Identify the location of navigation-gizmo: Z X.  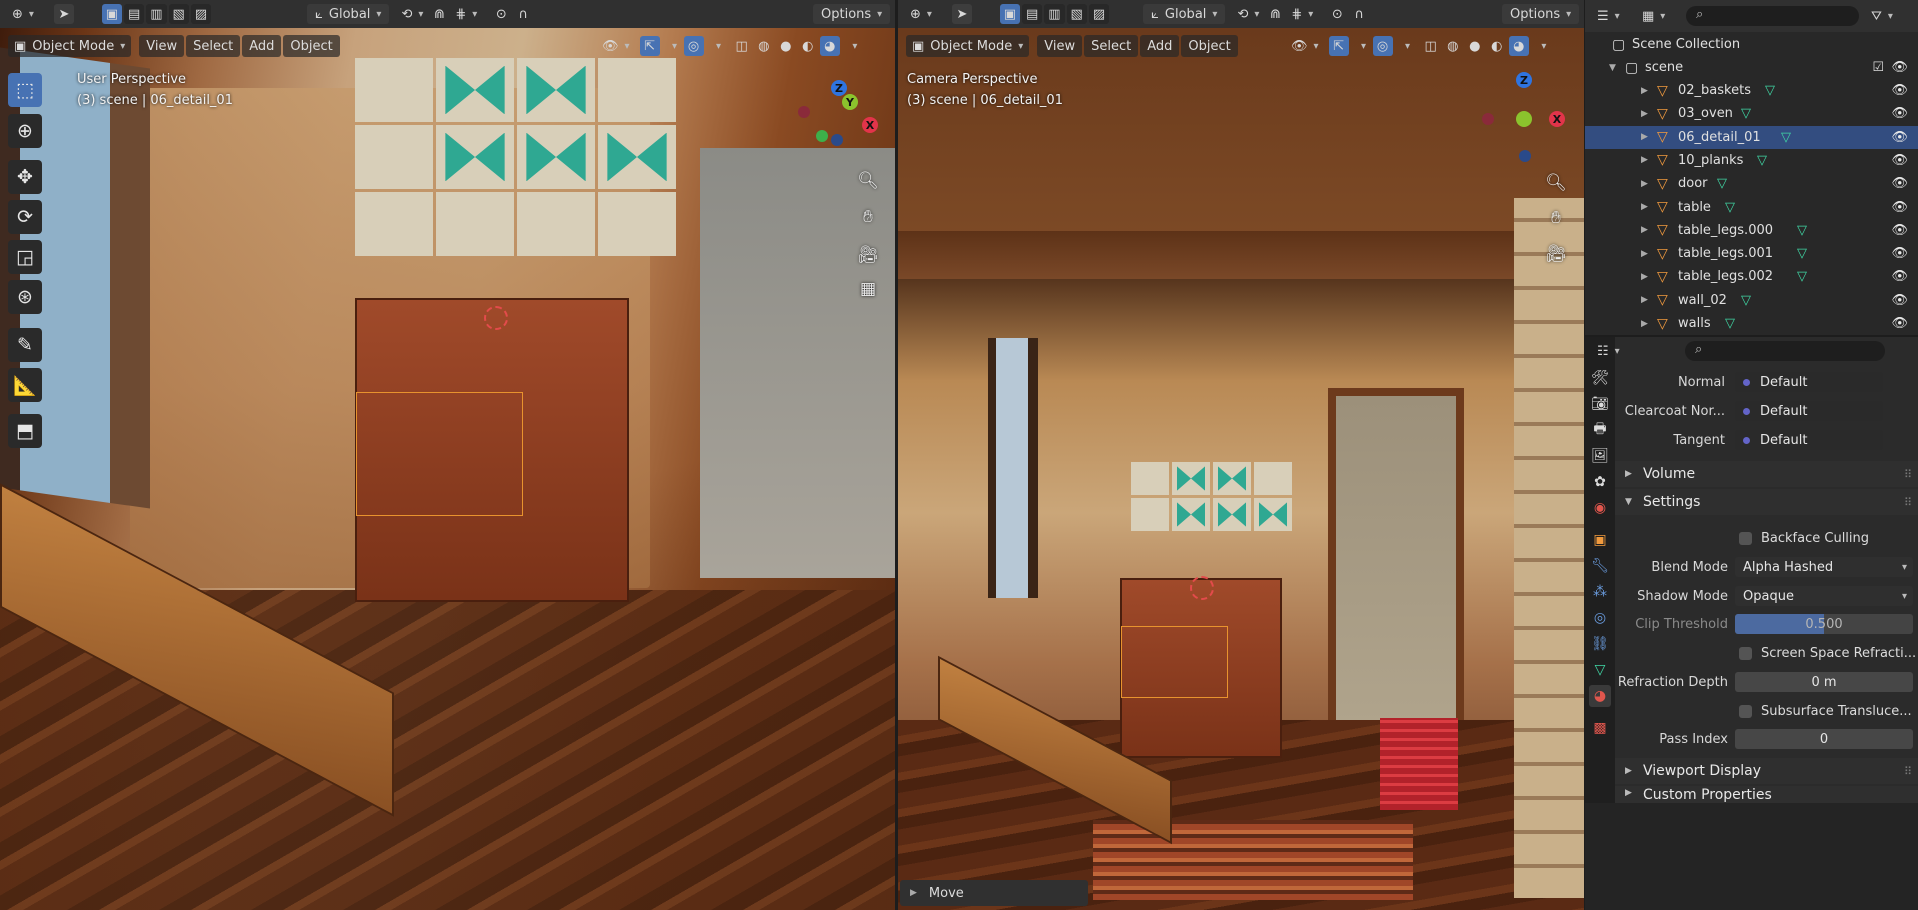
(1523, 117).